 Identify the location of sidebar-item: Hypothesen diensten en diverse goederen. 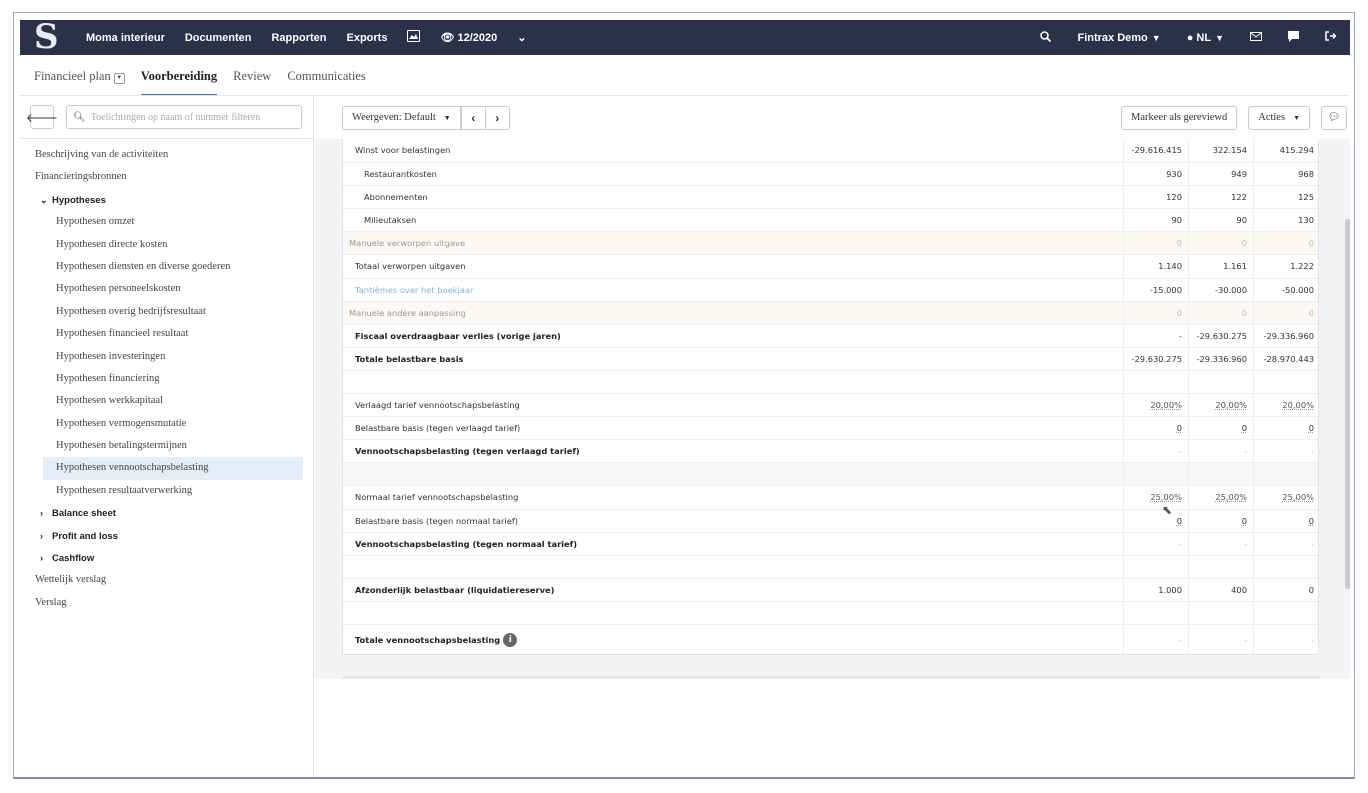
(166, 267).